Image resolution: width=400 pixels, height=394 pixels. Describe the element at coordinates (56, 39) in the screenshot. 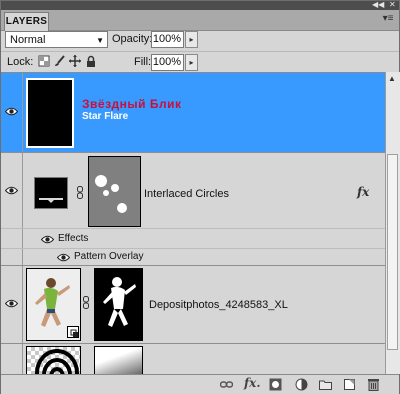

I see `blend-mode-select: Normal ▼` at that location.